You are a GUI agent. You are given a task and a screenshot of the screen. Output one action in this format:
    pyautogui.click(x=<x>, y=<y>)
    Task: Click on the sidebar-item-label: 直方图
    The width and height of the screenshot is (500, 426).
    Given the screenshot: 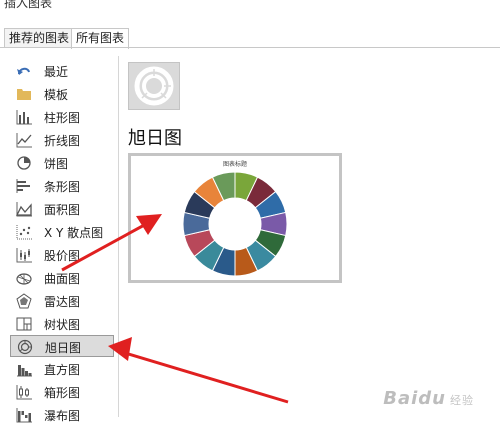 What is the action you would take?
    pyautogui.click(x=62, y=370)
    